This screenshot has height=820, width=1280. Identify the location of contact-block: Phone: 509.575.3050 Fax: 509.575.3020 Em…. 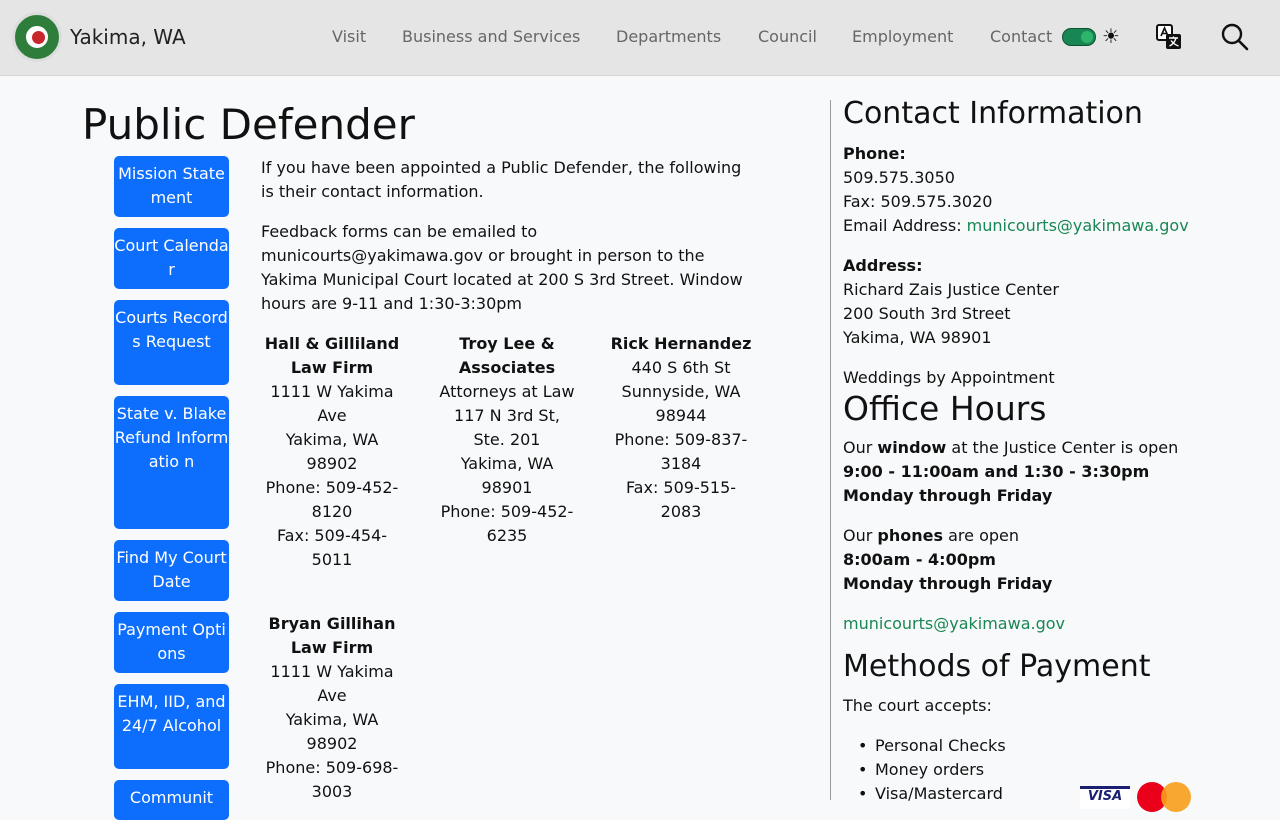
(1016, 190).